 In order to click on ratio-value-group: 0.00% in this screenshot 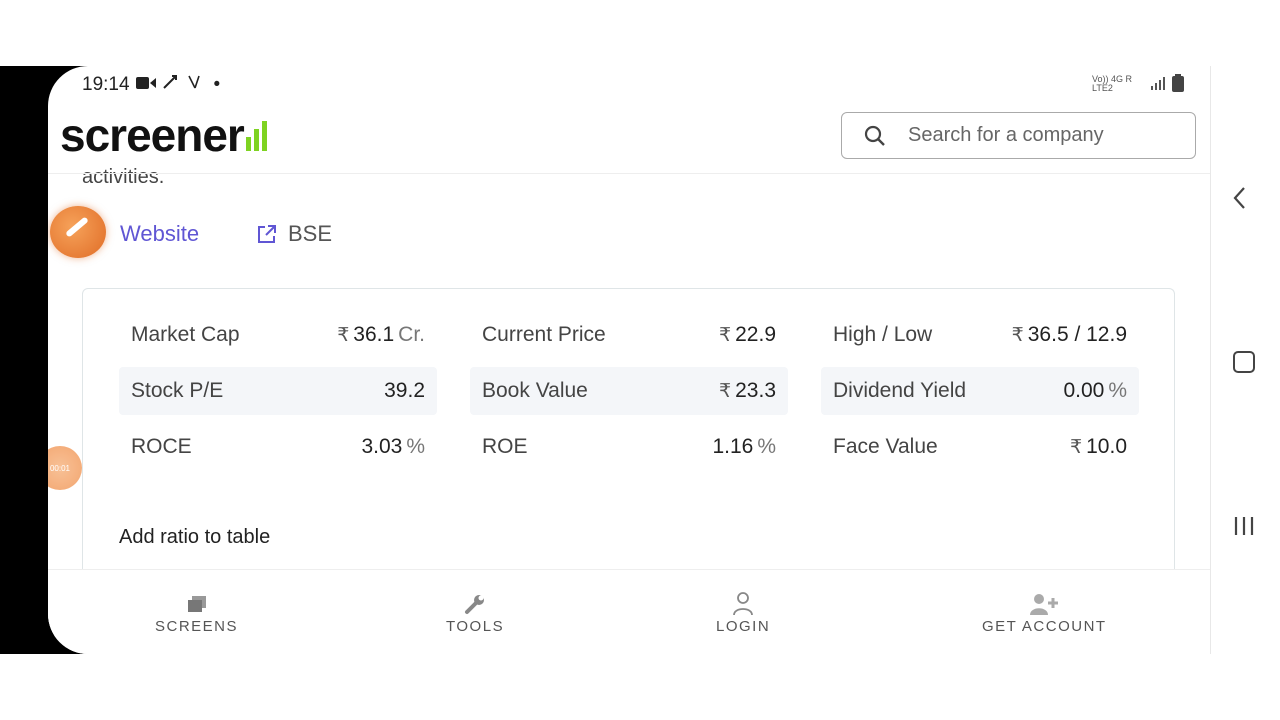, I will do `click(1095, 391)`.